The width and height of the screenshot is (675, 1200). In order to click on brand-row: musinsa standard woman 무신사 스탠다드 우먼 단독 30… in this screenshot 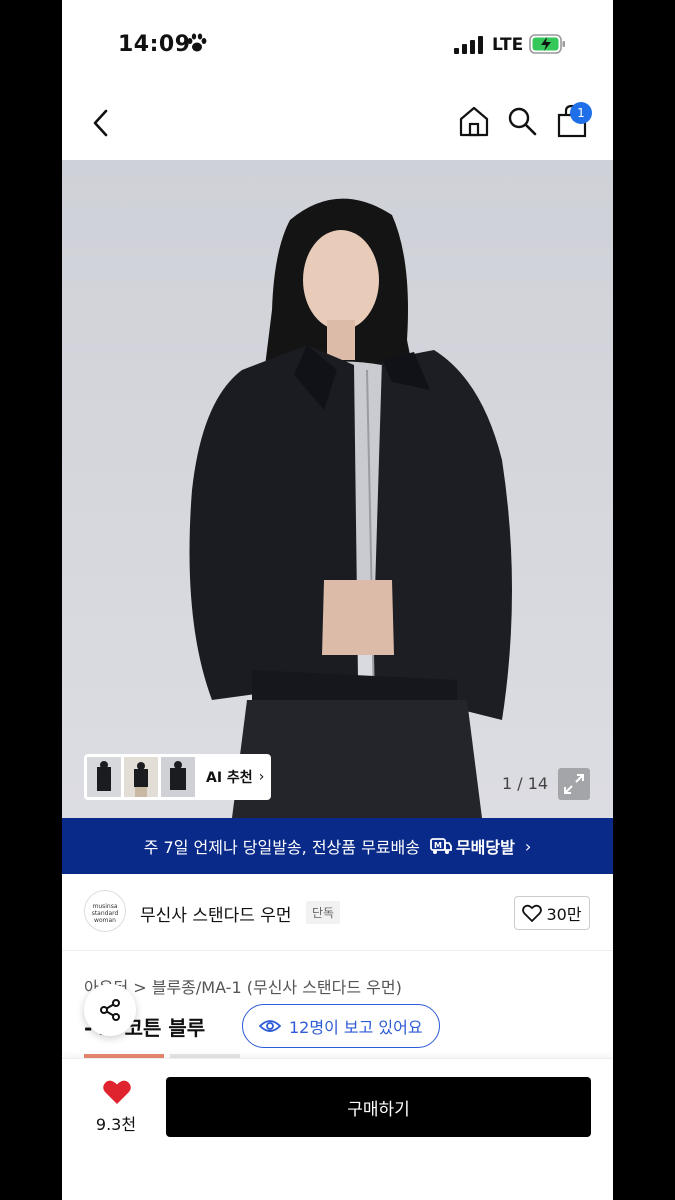, I will do `click(337, 912)`.